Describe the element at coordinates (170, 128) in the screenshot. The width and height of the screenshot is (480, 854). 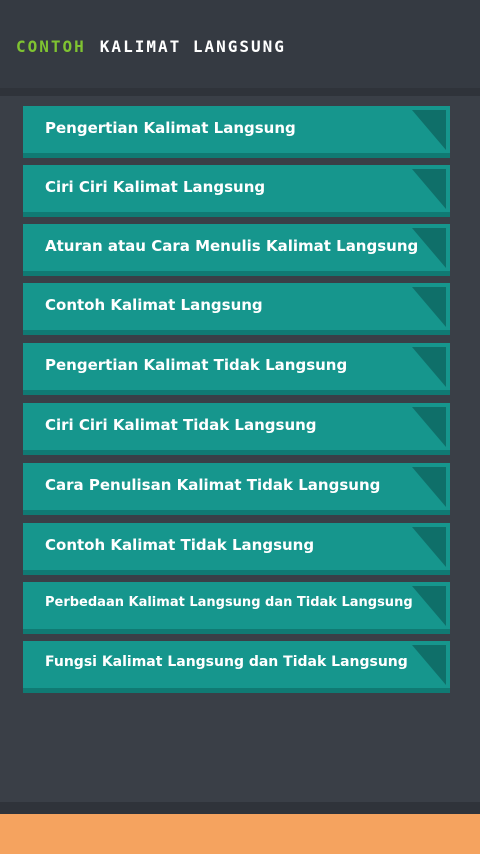
I see `menu-item-label: Pengertian Kalimat Langsung` at that location.